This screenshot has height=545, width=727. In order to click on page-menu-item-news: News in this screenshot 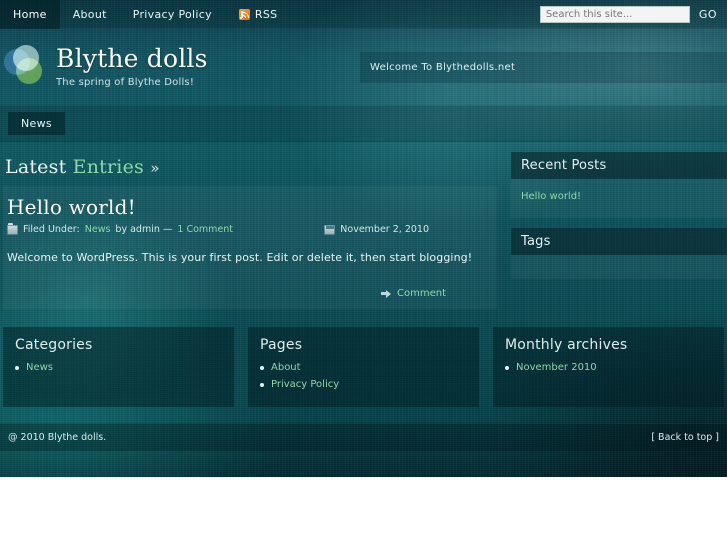, I will do `click(36, 123)`.